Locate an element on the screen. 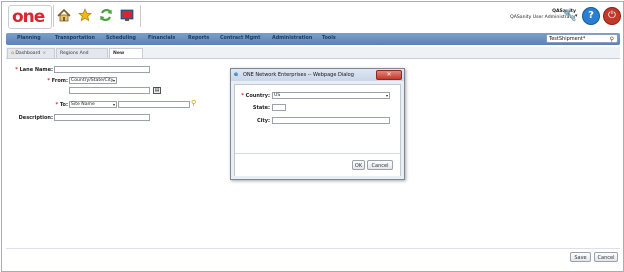 This screenshot has height=272, width=624. tab-new-lane: New Lane× is located at coordinates (126, 57).